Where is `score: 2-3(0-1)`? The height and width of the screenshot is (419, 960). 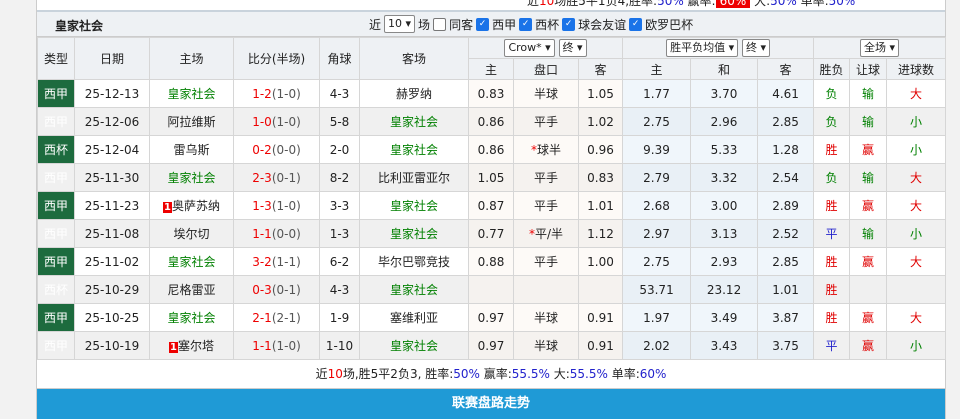
score: 2-3(0-1) is located at coordinates (276, 177).